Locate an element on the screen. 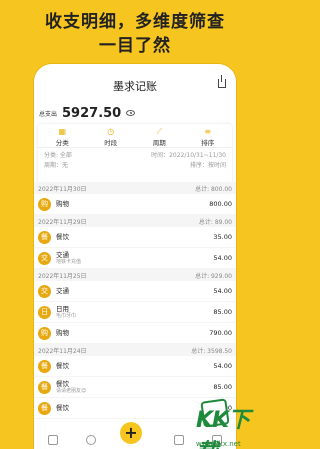  list-item: 交交通 54.00 is located at coordinates (135, 291).